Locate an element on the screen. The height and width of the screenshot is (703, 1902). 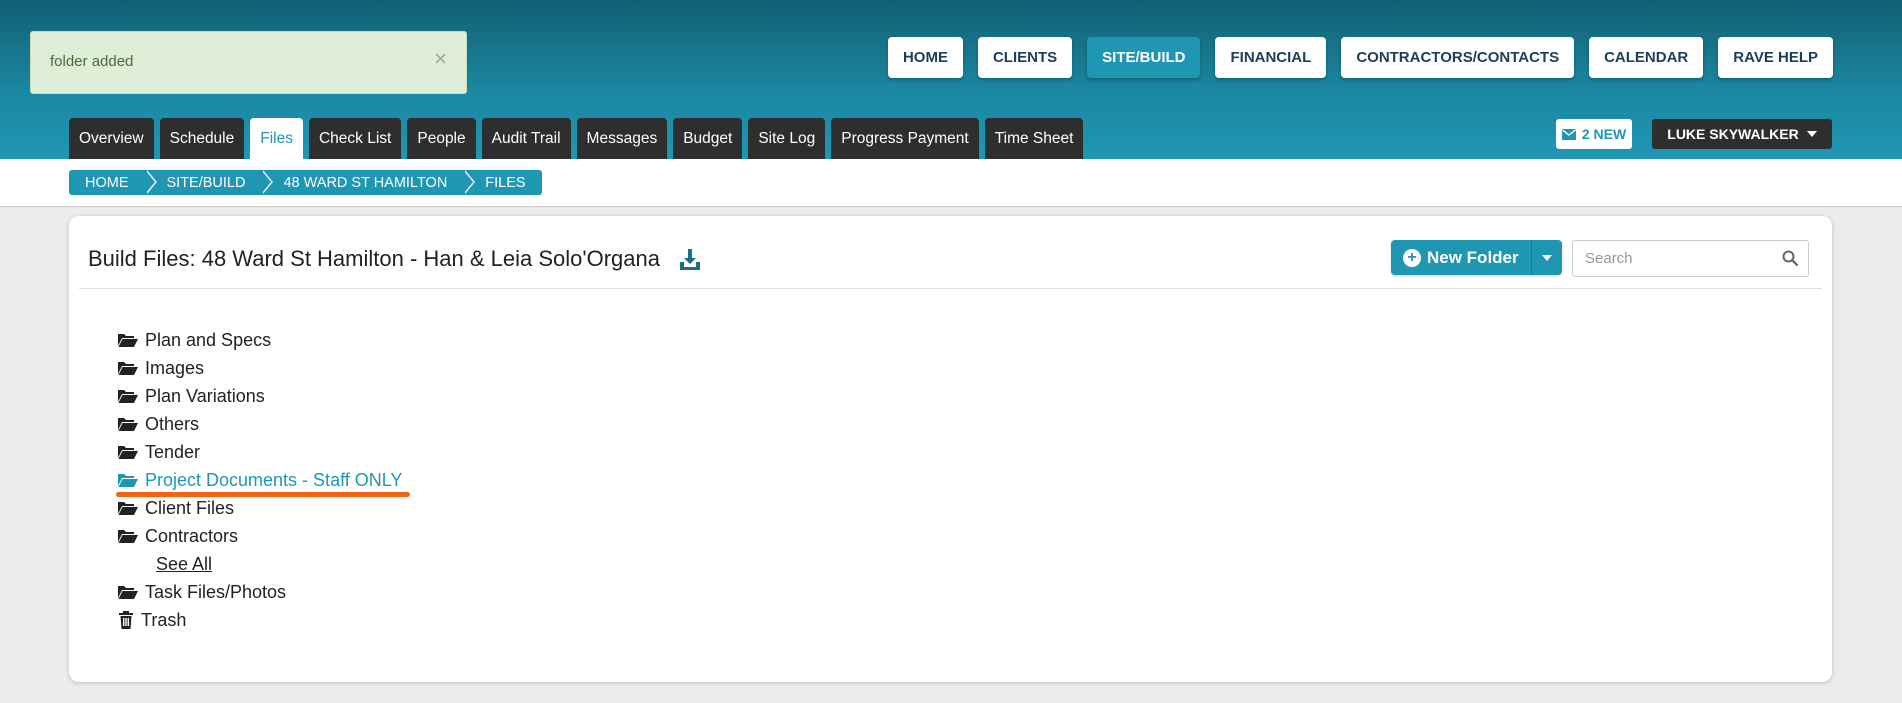
folder-tender: Tender is located at coordinates (259, 452).